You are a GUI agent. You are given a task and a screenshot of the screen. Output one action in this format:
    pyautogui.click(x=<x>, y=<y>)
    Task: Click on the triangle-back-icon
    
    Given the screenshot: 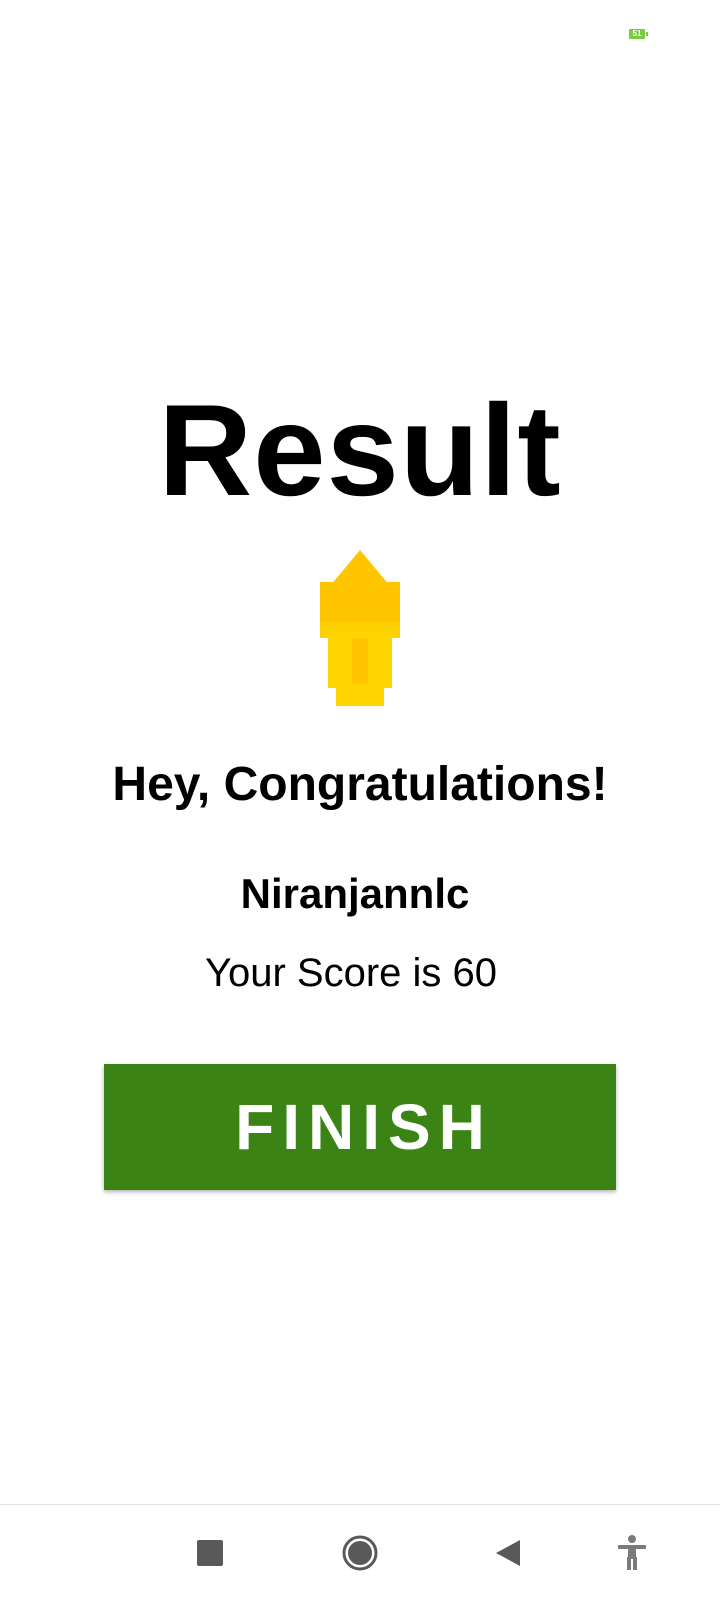 What is the action you would take?
    pyautogui.click(x=508, y=1553)
    